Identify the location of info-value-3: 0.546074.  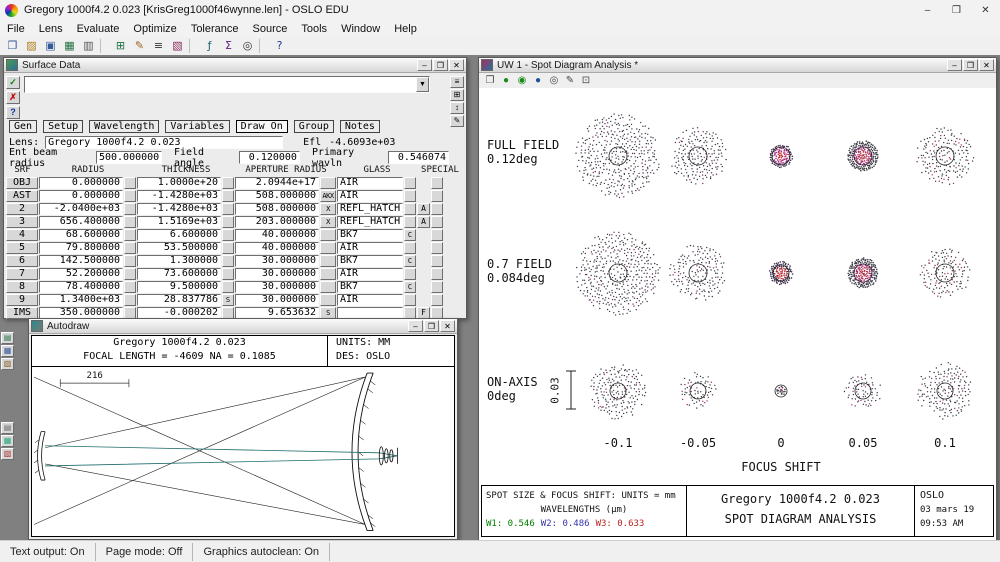
(418, 157).